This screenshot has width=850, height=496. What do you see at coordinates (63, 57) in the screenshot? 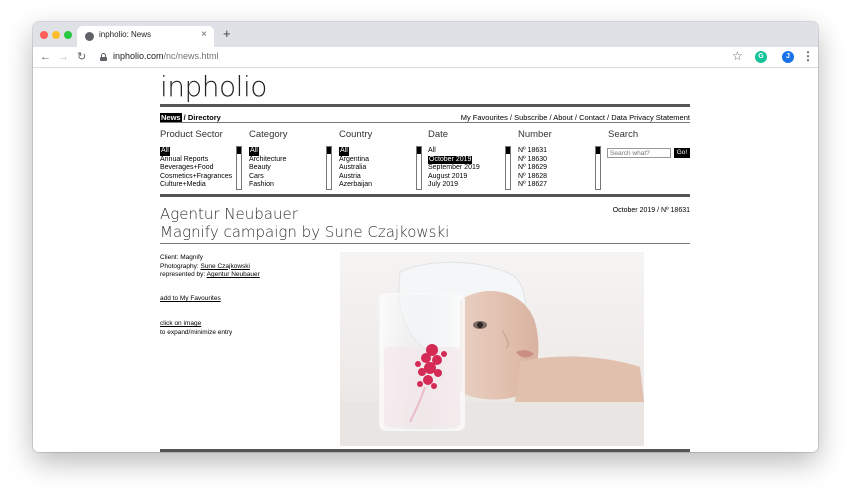
I see `forward-arrow-icon: →` at bounding box center [63, 57].